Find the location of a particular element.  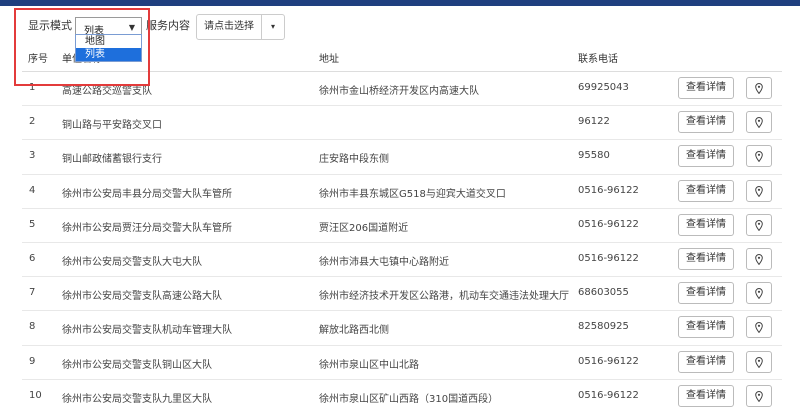

row-index: 8 is located at coordinates (32, 327).